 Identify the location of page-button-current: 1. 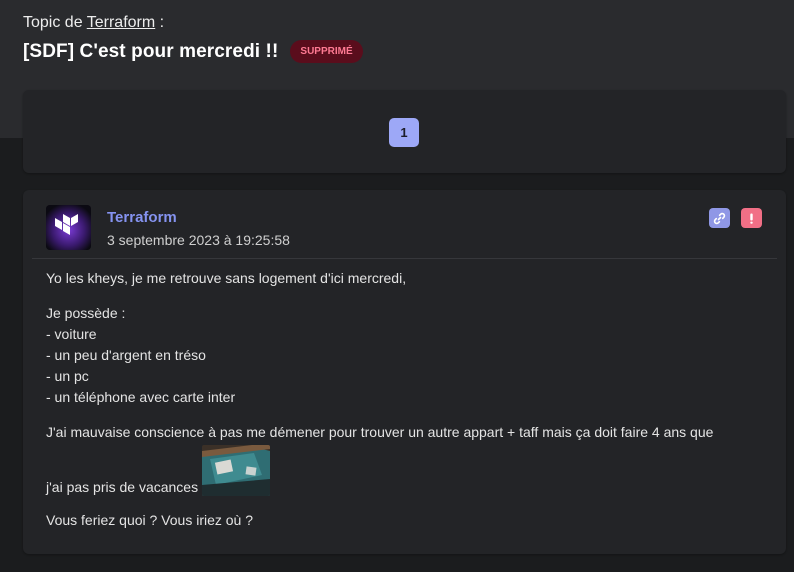
(404, 132).